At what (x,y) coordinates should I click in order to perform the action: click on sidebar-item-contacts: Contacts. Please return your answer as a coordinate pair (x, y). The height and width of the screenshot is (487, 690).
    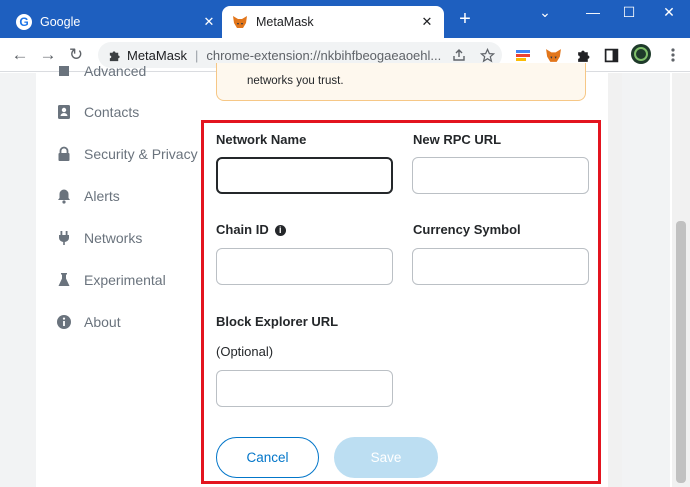
    Looking at the image, I should click on (97, 112).